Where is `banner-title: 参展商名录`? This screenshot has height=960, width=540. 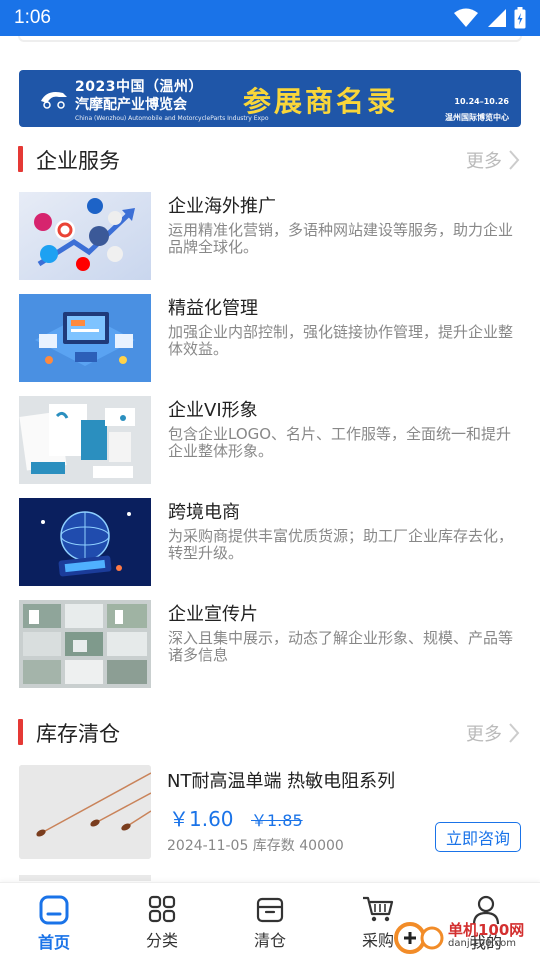 banner-title: 参展商名录 is located at coordinates (321, 101).